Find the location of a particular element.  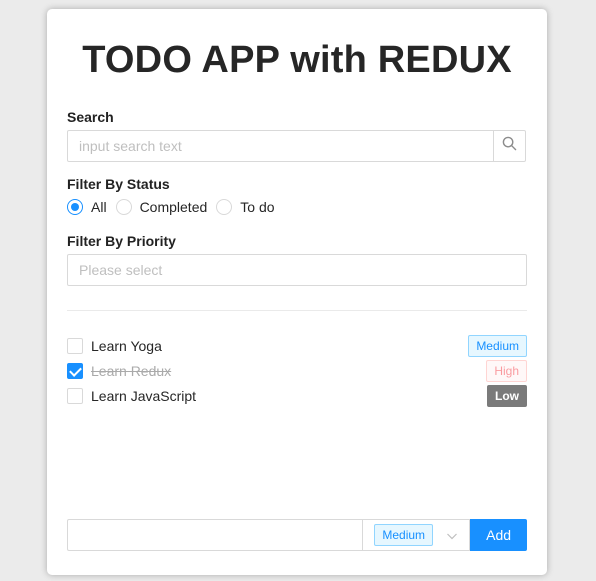

selected-priority-tag: Medium is located at coordinates (404, 535).